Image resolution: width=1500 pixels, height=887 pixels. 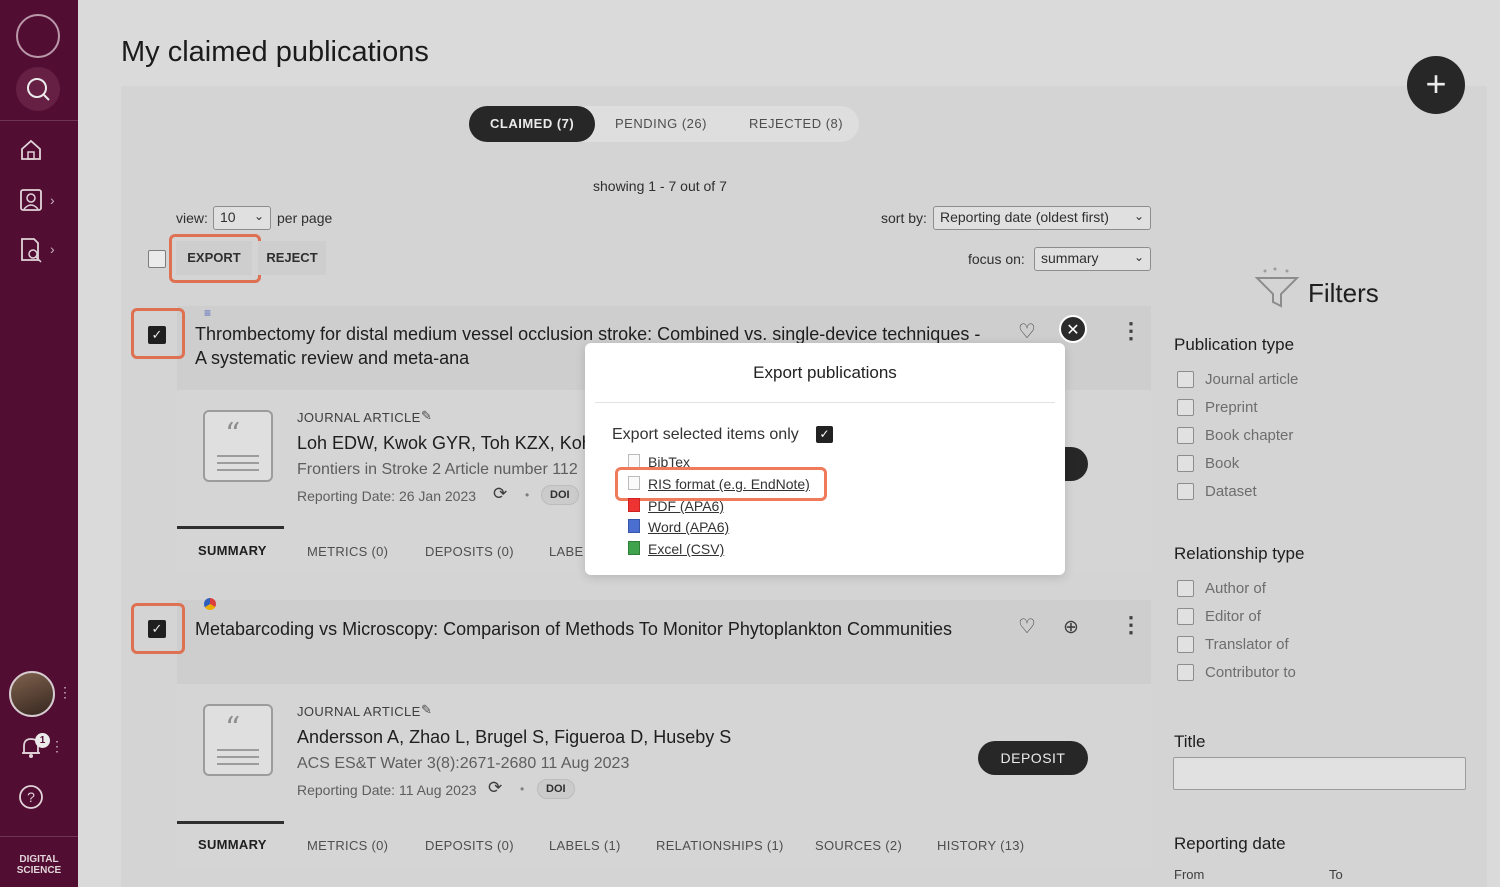 What do you see at coordinates (721, 484) in the screenshot?
I see `ris-highlight` at bounding box center [721, 484].